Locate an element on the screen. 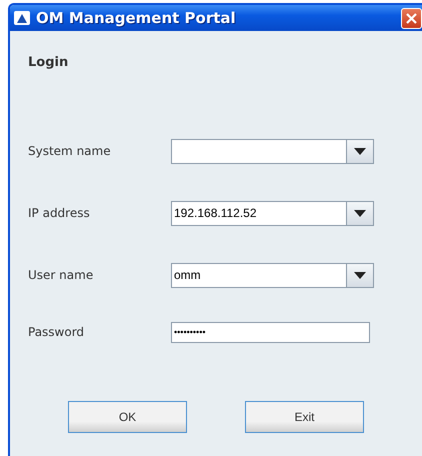  dialog-button: Exit is located at coordinates (304, 417).